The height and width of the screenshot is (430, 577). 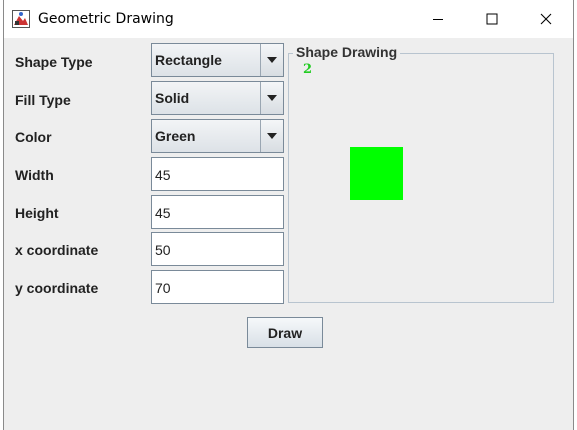 I want to click on width-input: 45, so click(x=217, y=174).